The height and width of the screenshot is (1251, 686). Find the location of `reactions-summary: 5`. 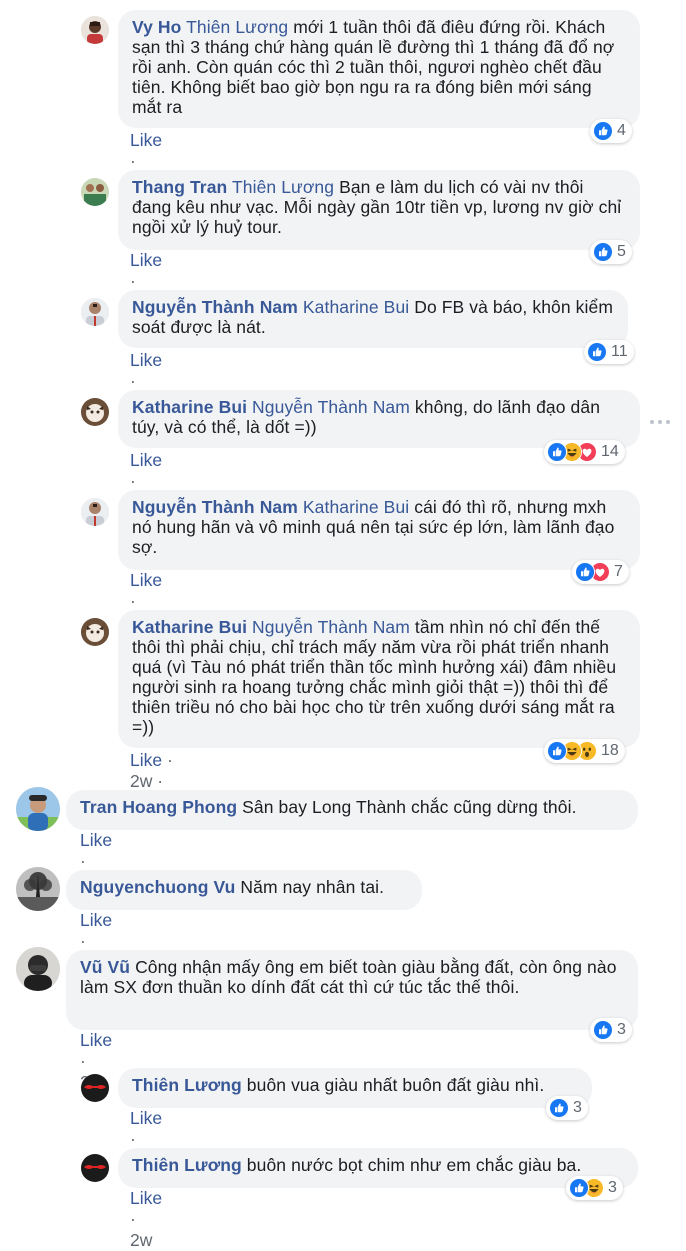

reactions-summary: 5 is located at coordinates (611, 252).